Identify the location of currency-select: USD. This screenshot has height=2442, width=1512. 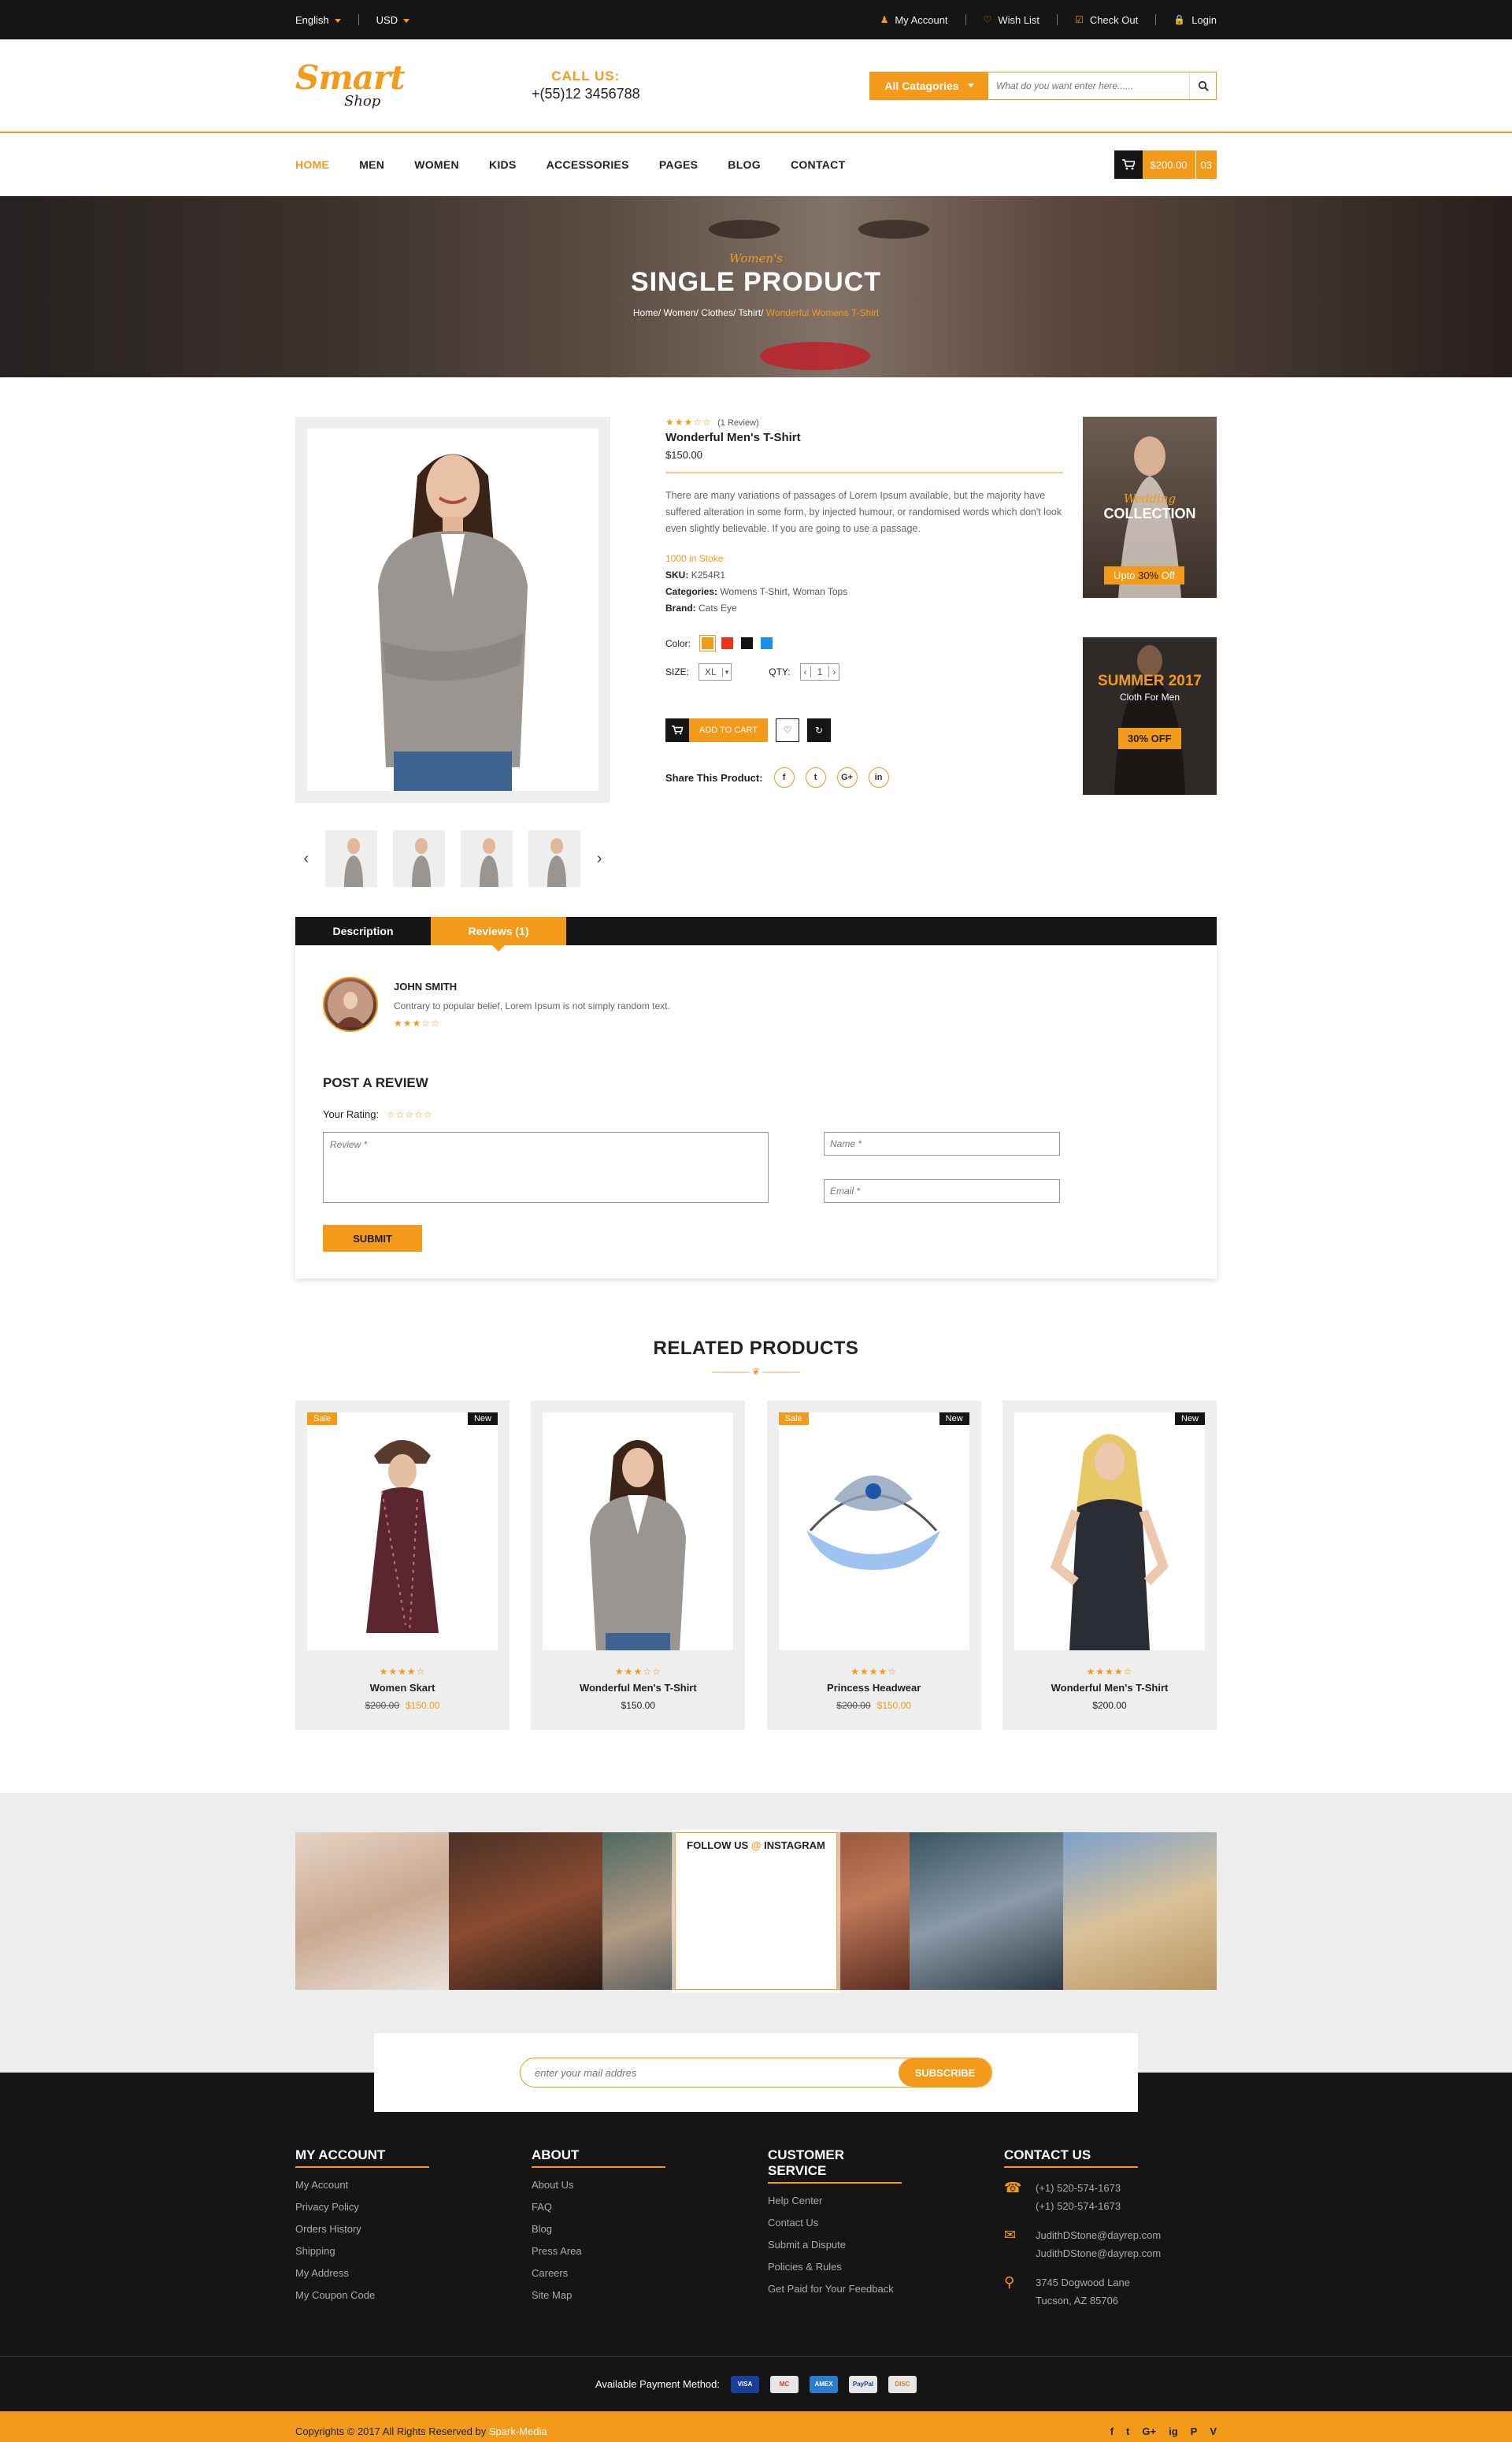
(393, 20).